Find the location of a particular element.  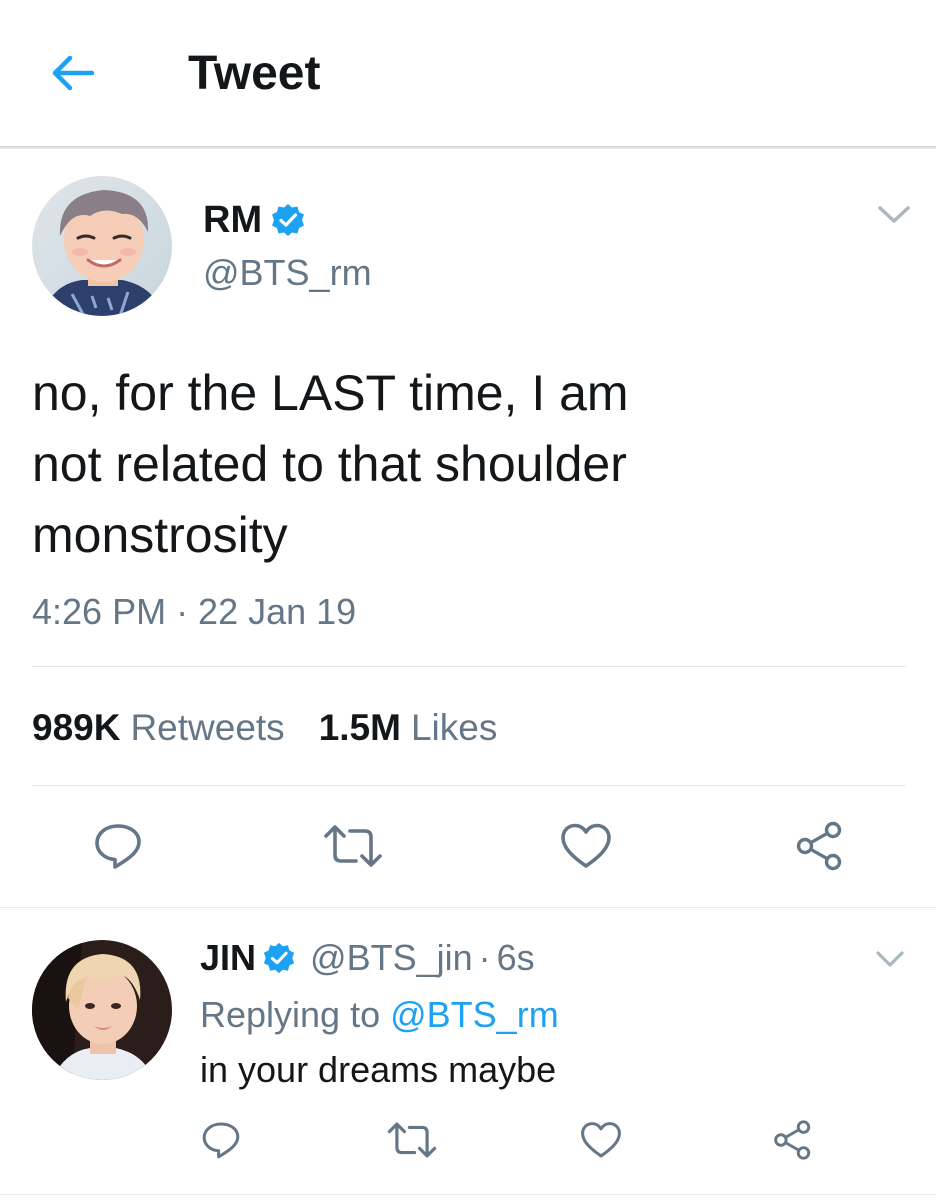

arrow-left-icon is located at coordinates (73, 73).